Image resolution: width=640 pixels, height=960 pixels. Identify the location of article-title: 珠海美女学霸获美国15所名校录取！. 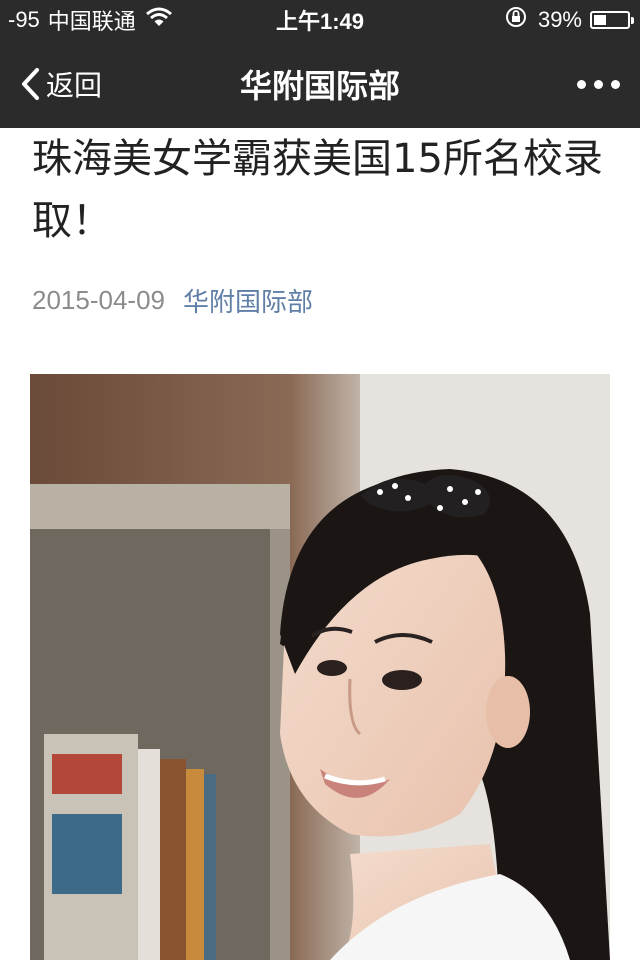
(317, 190).